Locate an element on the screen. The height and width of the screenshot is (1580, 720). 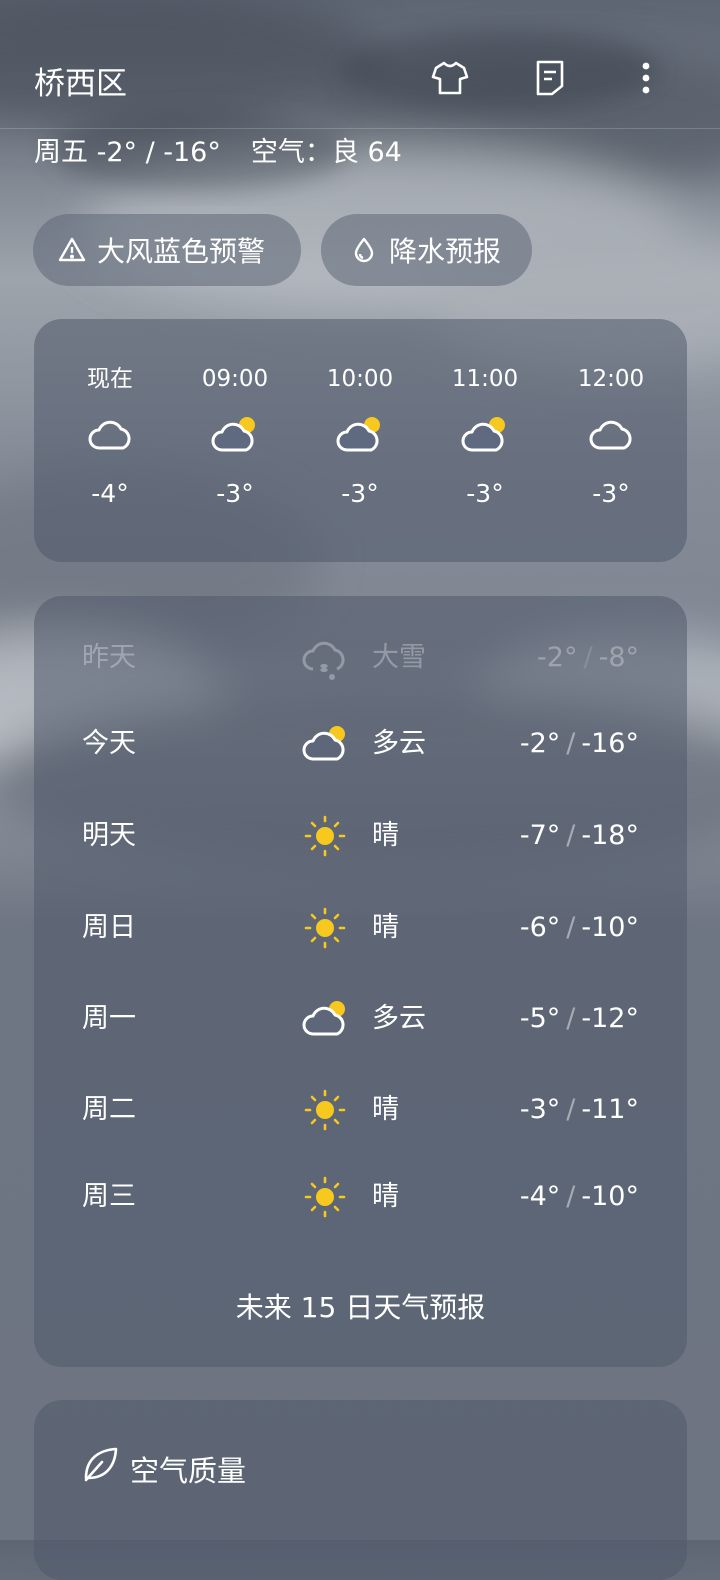
daily-day: 周三 is located at coordinates (109, 1196).